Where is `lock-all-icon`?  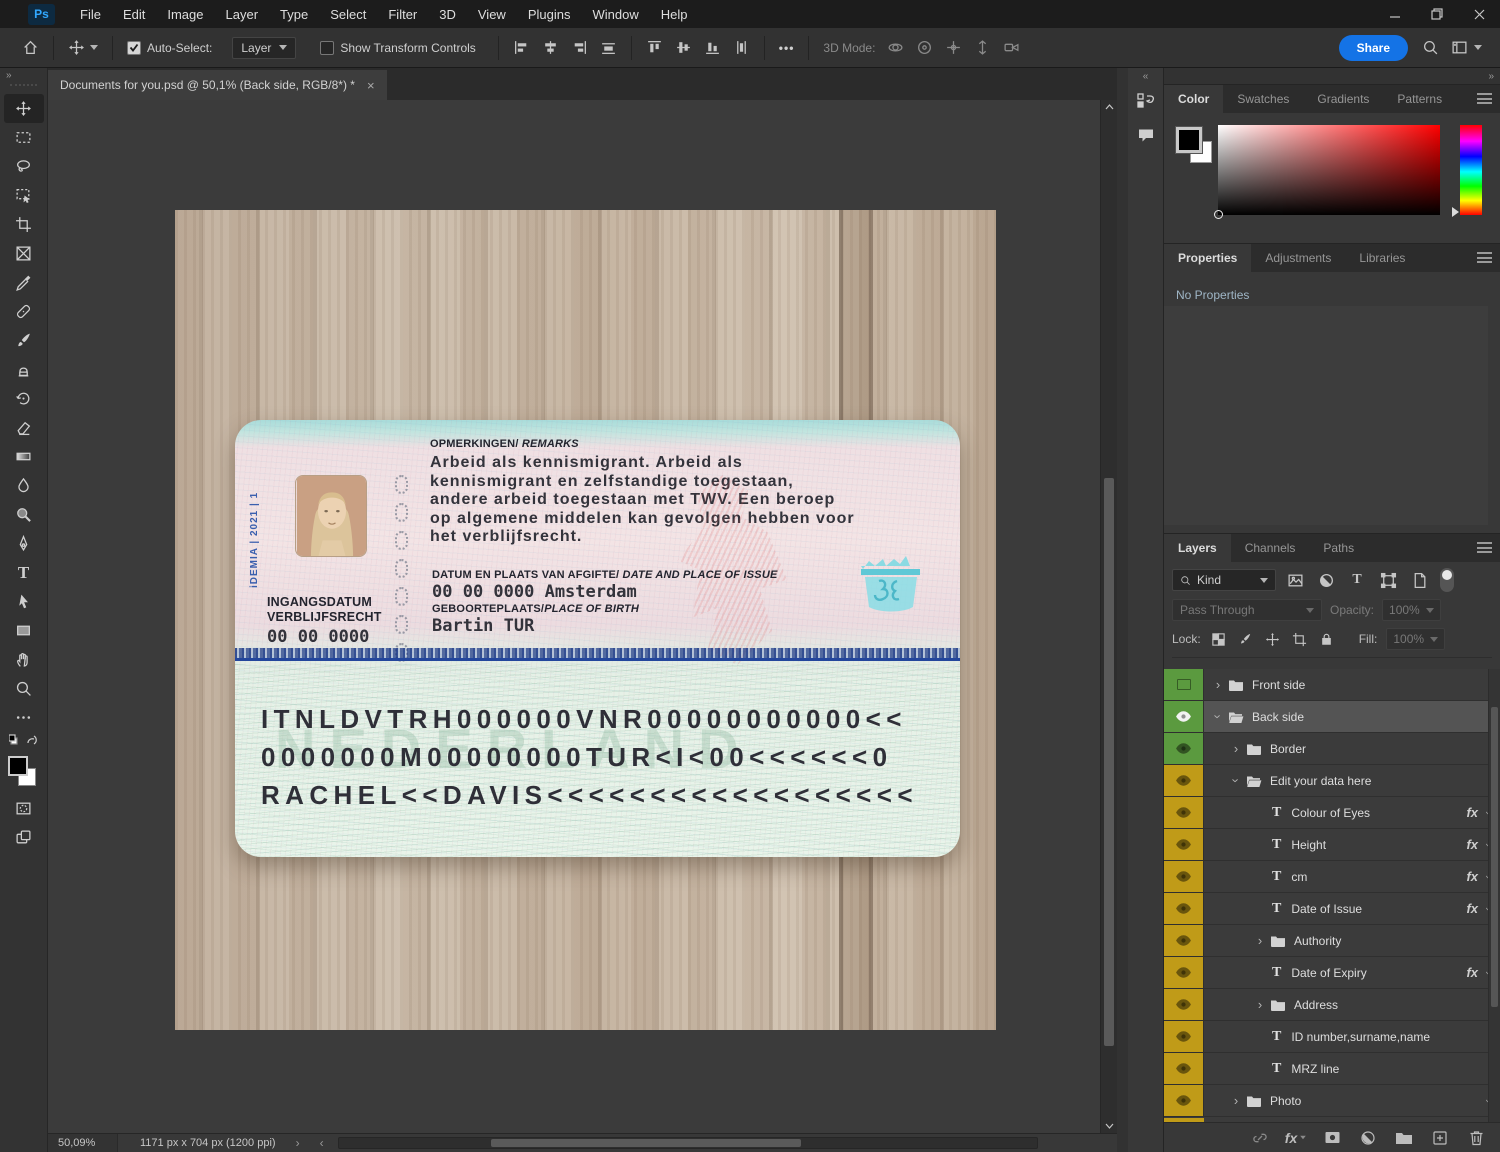 lock-all-icon is located at coordinates (1327, 639).